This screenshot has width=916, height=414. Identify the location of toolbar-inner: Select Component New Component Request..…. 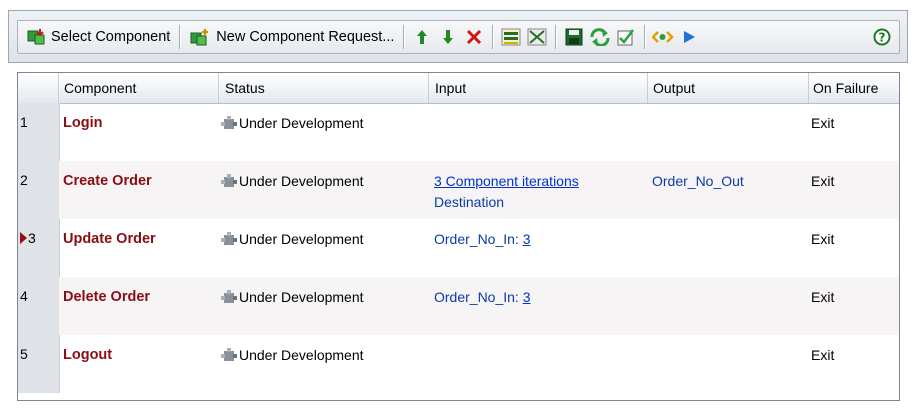
(458, 37).